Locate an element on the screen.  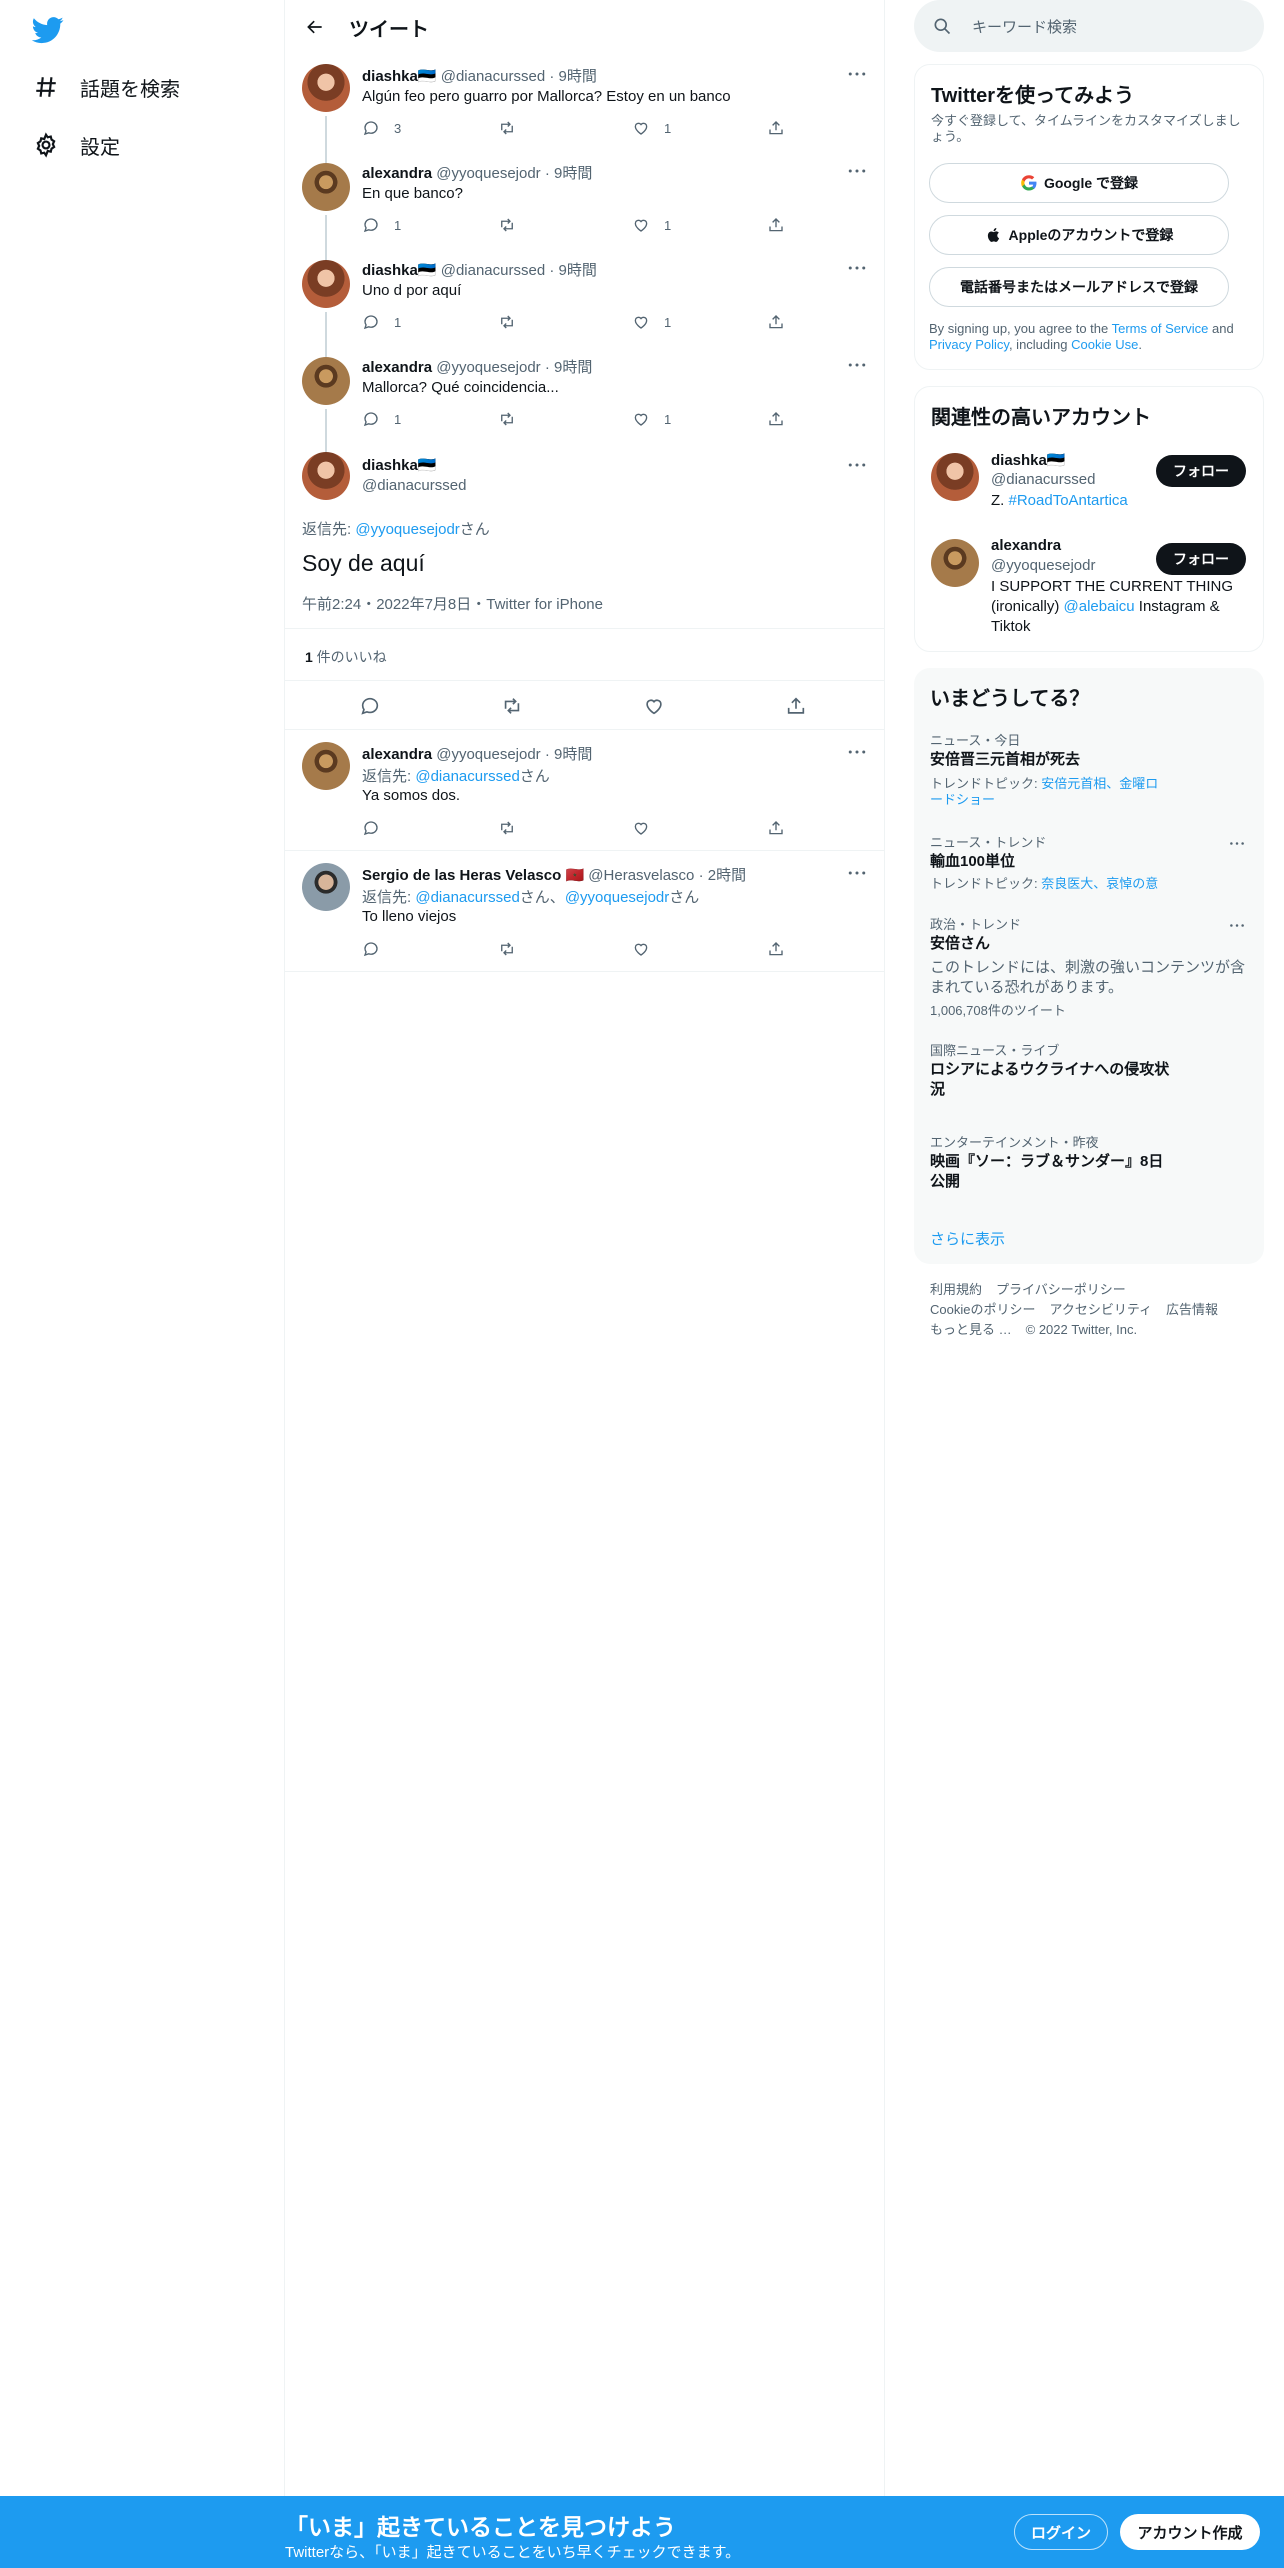
footer-cookie-link: Cookieのポリシー is located at coordinates (982, 1309).